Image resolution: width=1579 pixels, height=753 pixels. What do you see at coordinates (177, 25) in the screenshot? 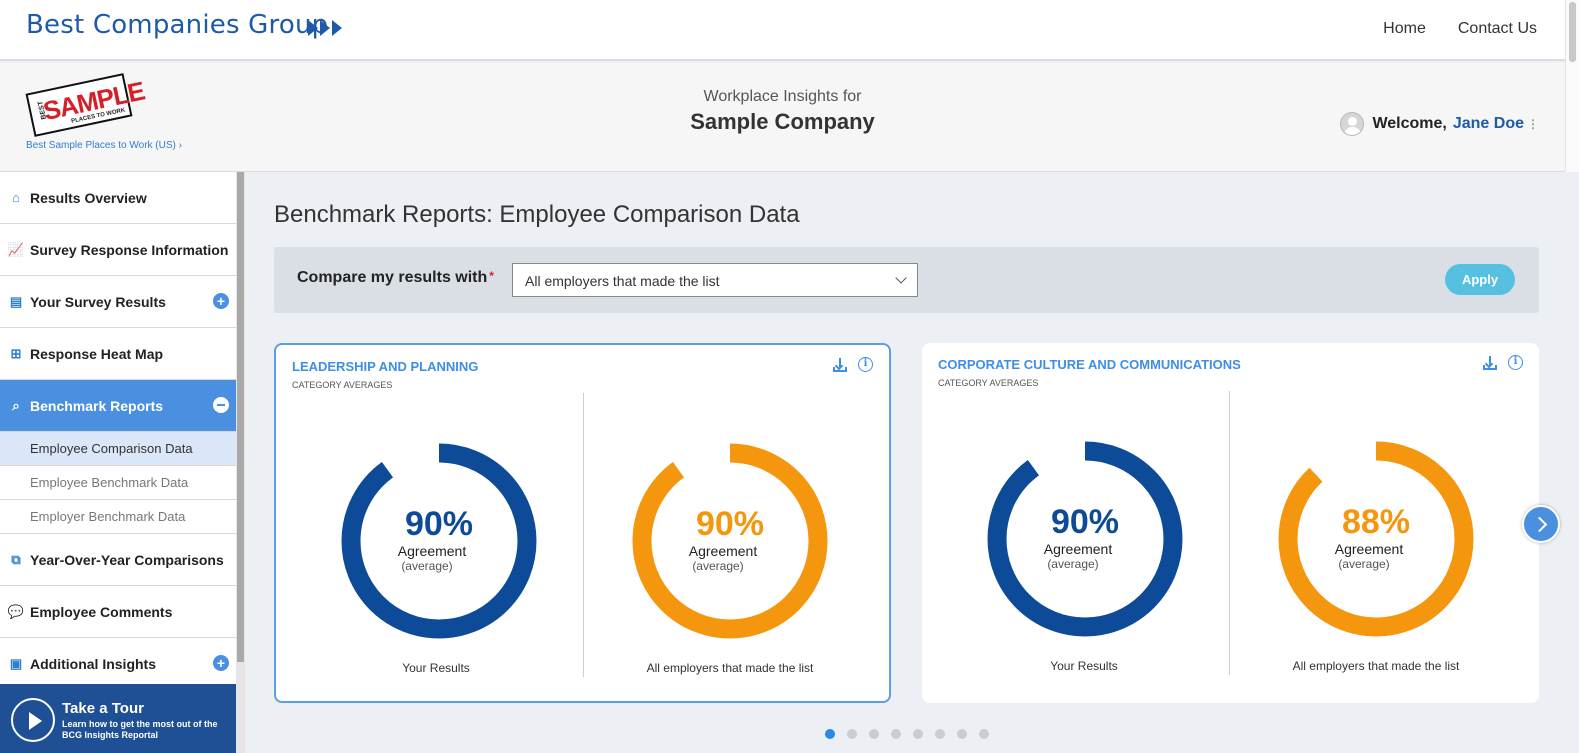
I see `brand-logo-text: Best Companies Group` at bounding box center [177, 25].